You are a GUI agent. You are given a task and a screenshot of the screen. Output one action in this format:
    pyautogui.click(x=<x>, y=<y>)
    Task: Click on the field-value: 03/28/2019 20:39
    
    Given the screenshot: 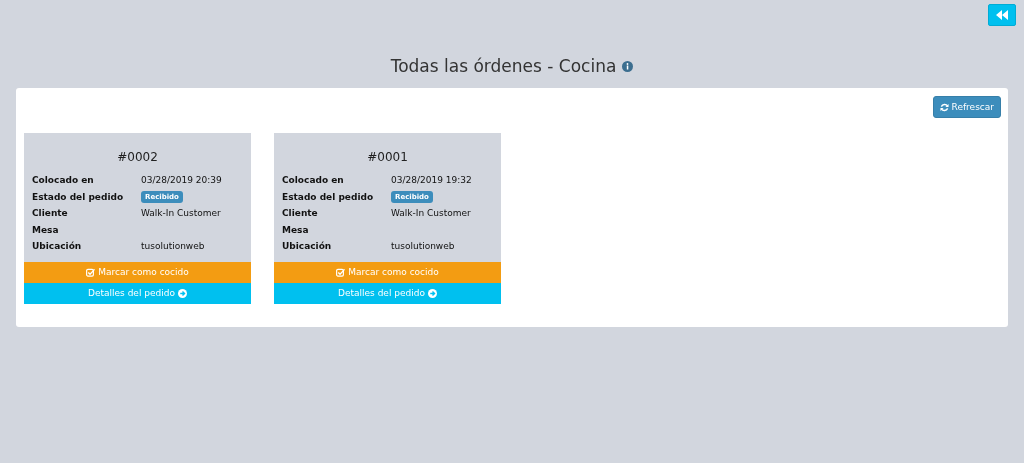 What is the action you would take?
    pyautogui.click(x=182, y=180)
    